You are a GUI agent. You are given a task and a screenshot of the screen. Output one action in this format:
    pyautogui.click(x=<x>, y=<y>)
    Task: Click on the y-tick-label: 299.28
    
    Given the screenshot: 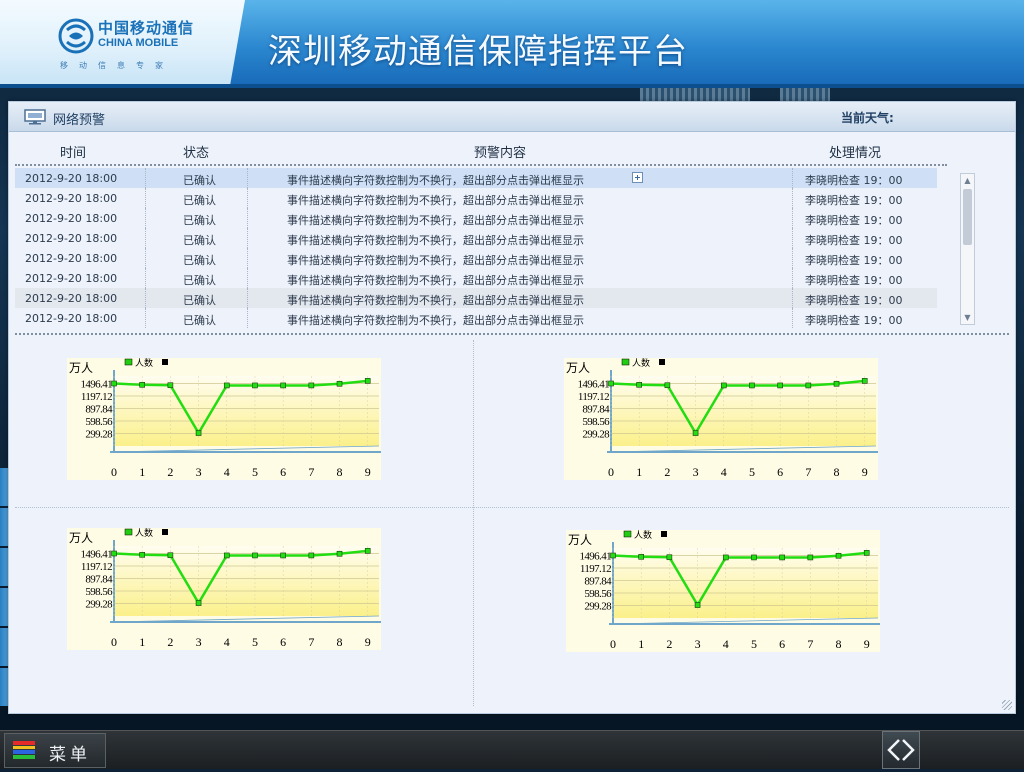 What is the action you would take?
    pyautogui.click(x=598, y=607)
    